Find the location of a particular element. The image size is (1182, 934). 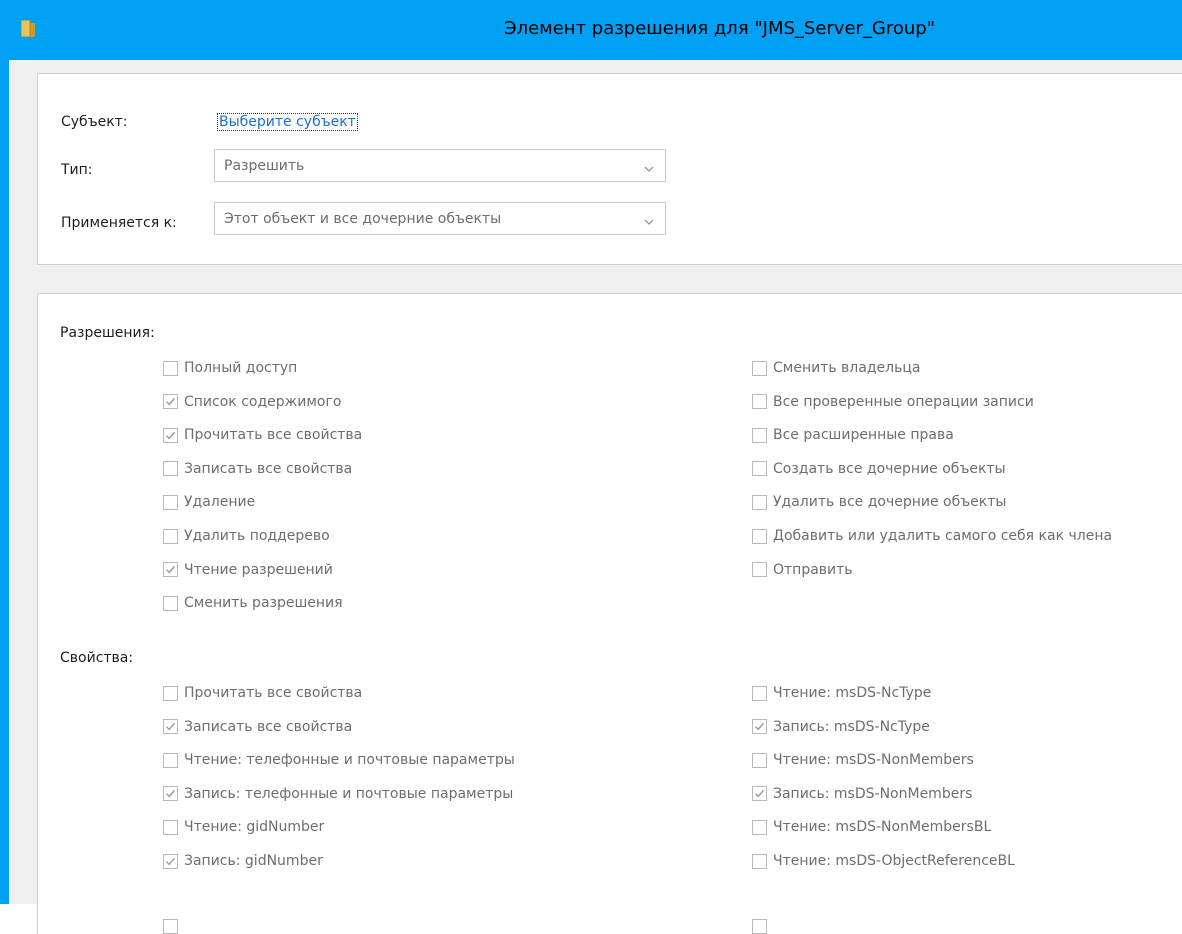

checkbox-row: Отправить is located at coordinates (802, 570).